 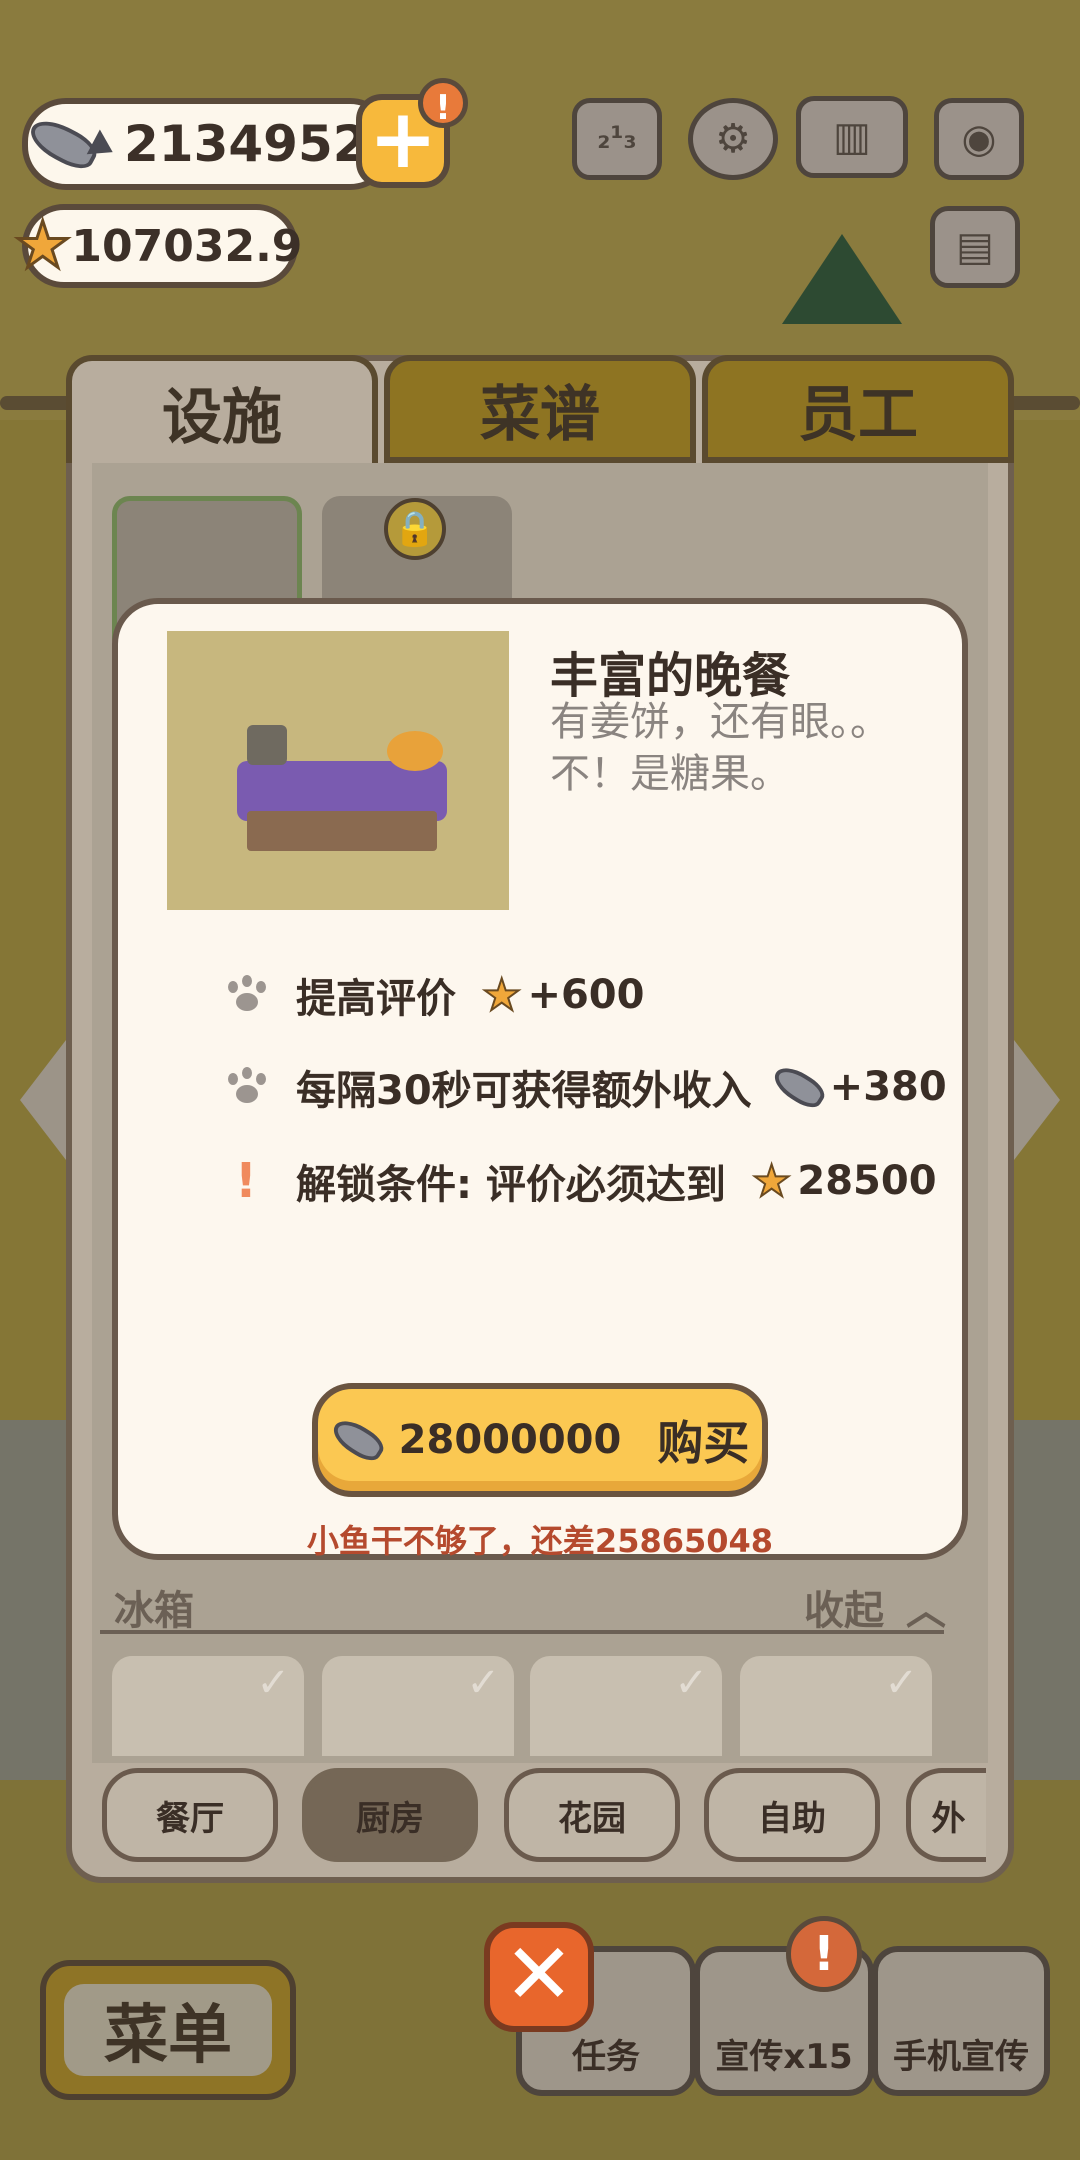 What do you see at coordinates (415, 529) in the screenshot?
I see `lock-icon: 🔒` at bounding box center [415, 529].